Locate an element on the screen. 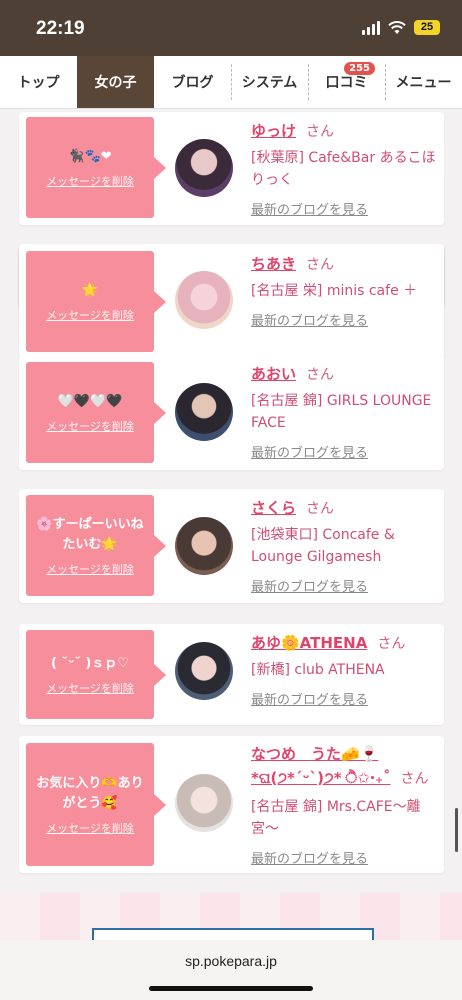  shop-name: [名古屋 錦] GIRLS LOUNGE FACE is located at coordinates (341, 412).